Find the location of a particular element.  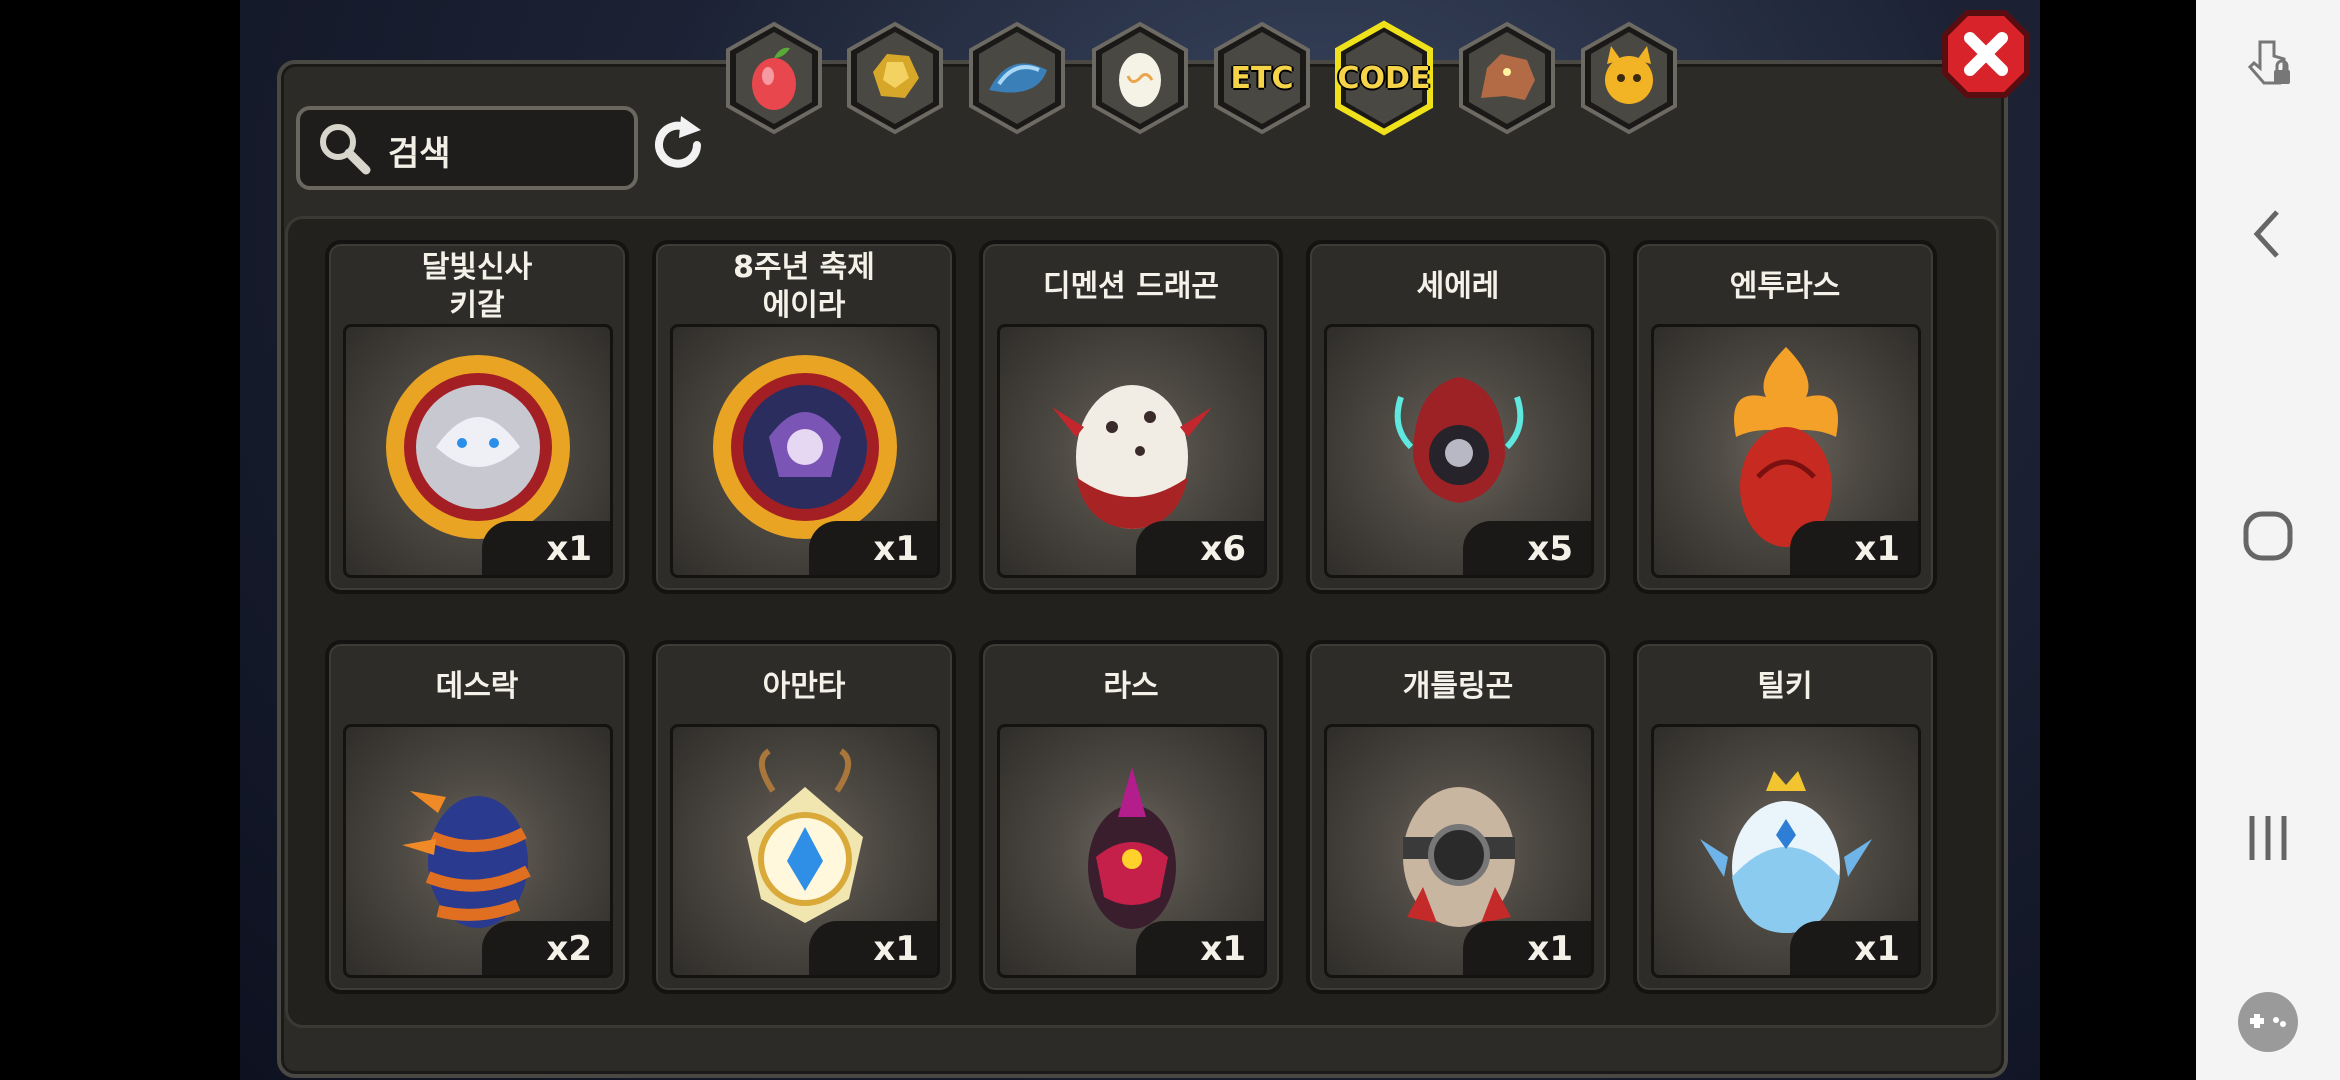

item-name: 달빛신사 키갈 is located at coordinates (477, 286).